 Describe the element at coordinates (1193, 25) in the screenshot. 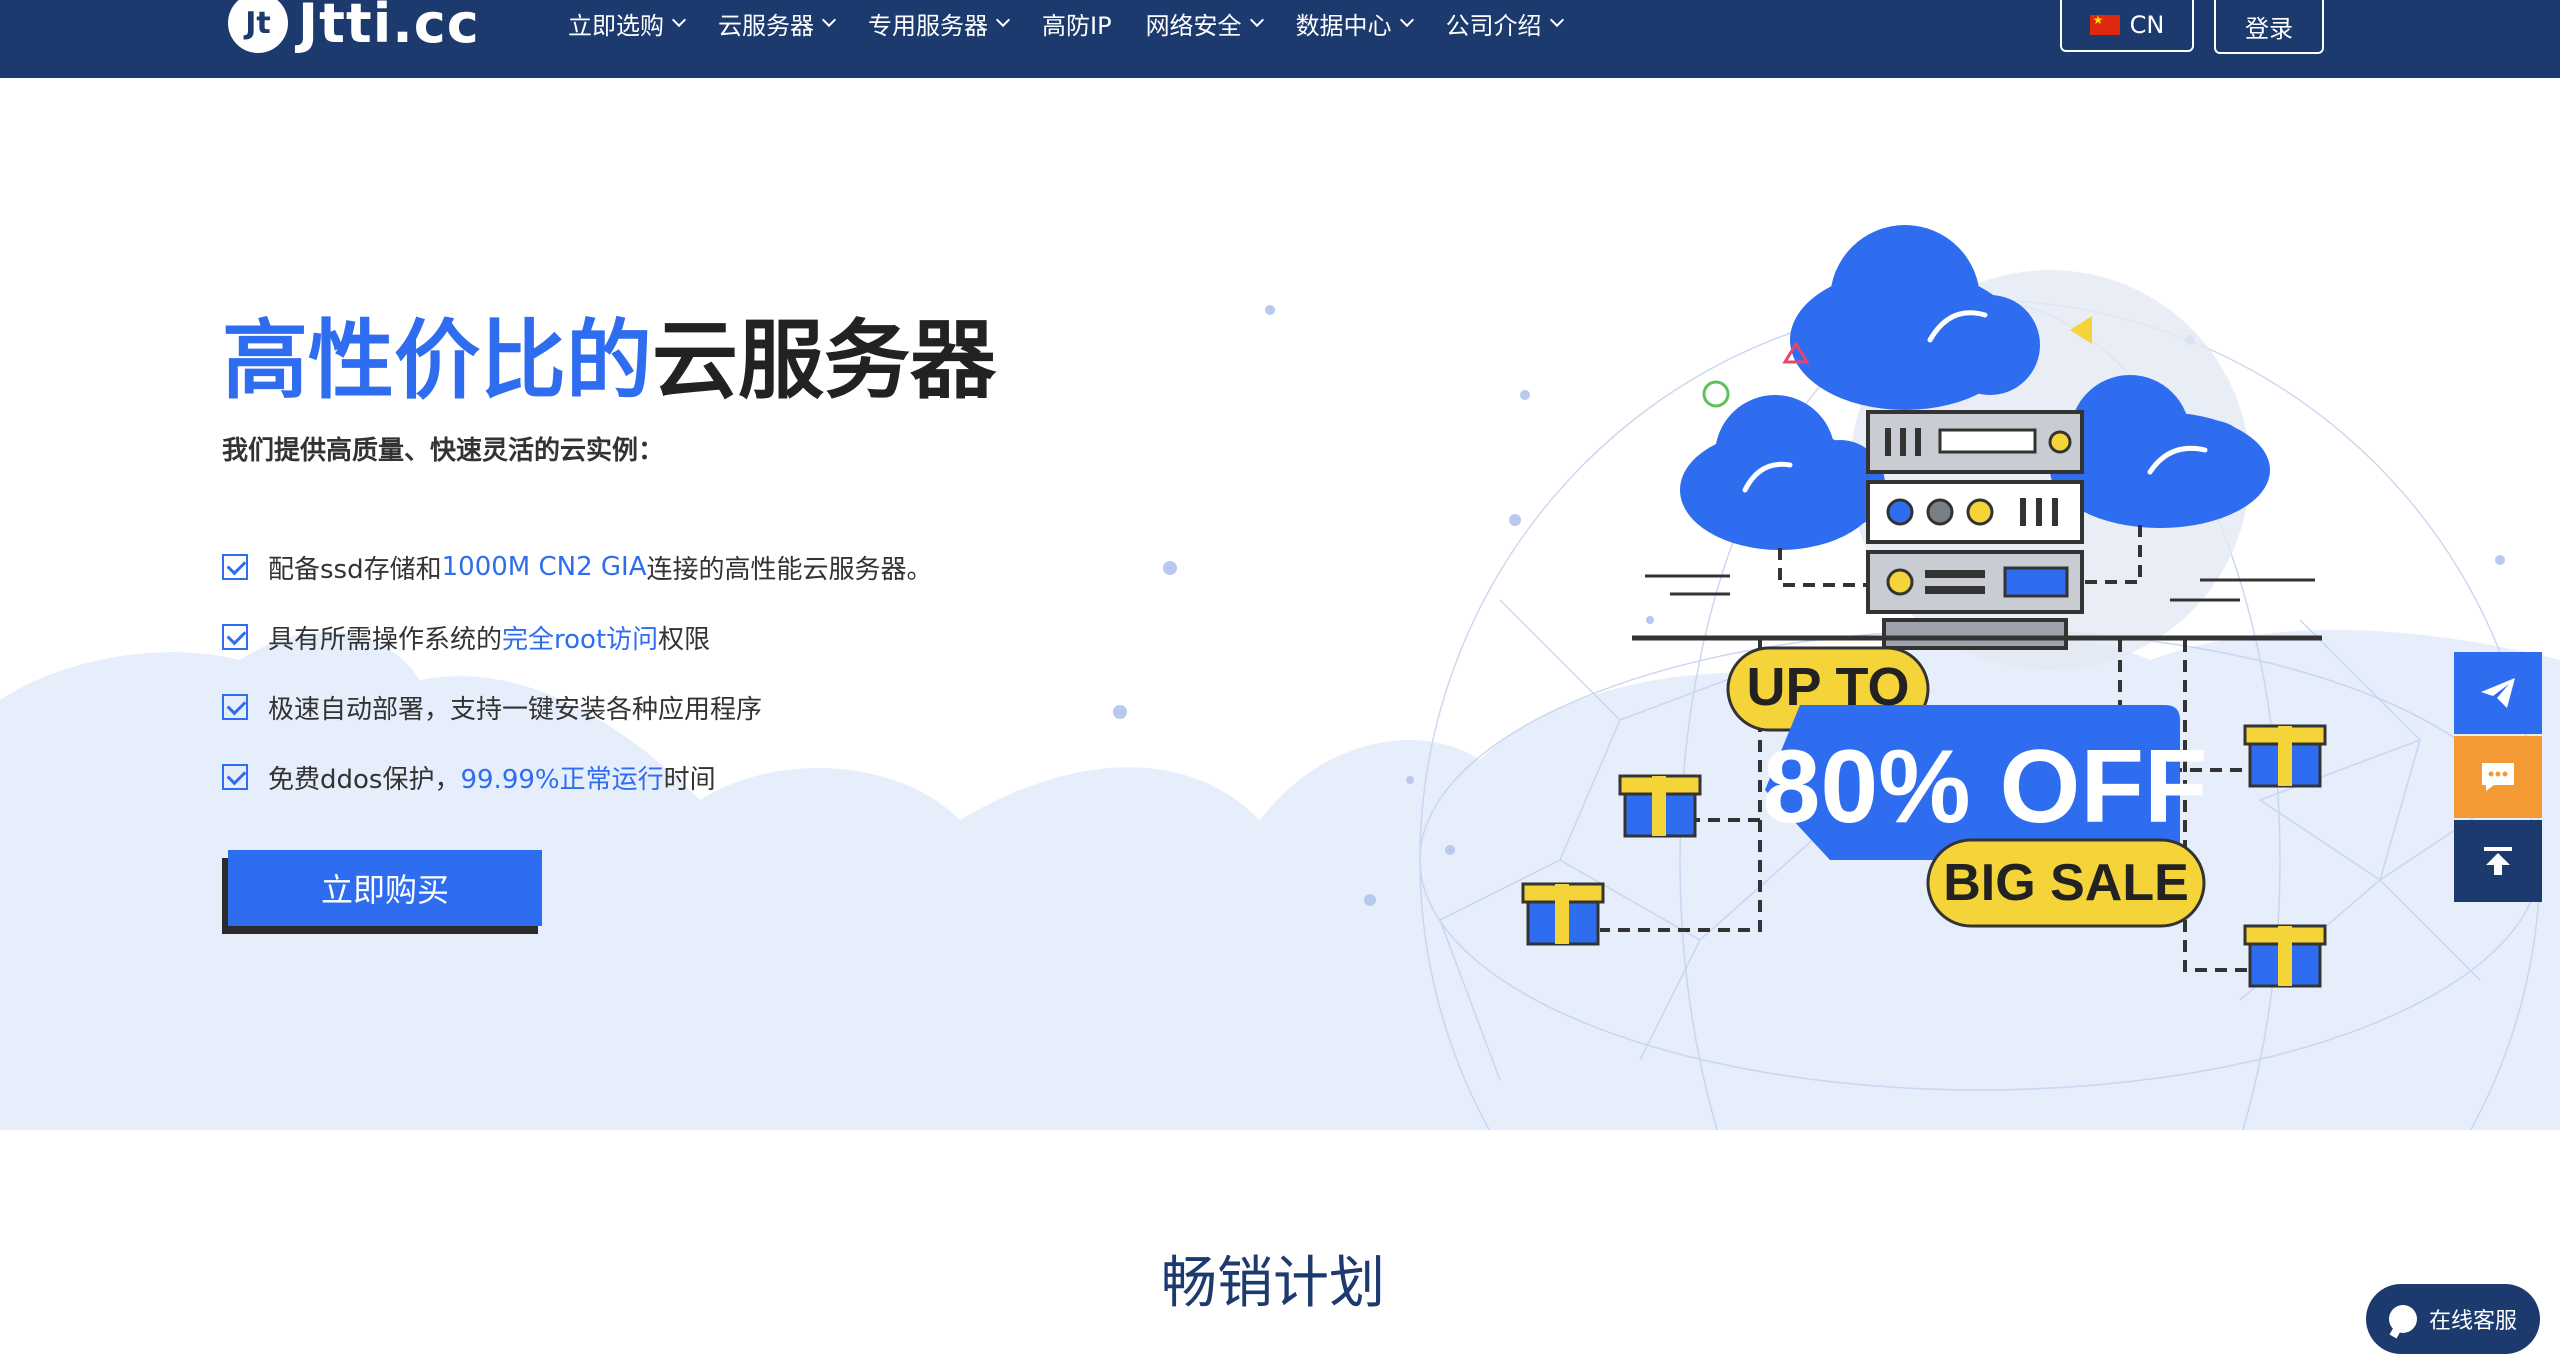

I see `menu-item-label: 网络安全` at that location.